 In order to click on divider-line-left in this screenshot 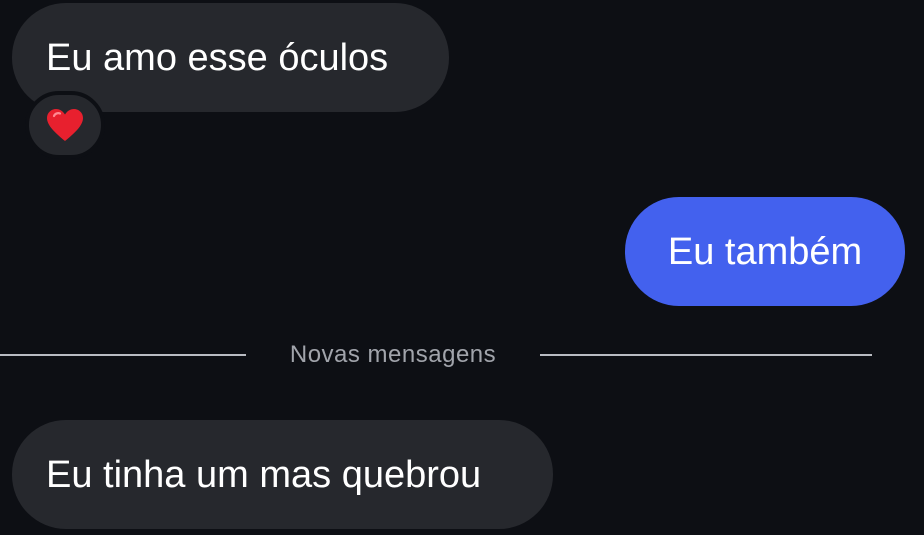, I will do `click(123, 355)`.